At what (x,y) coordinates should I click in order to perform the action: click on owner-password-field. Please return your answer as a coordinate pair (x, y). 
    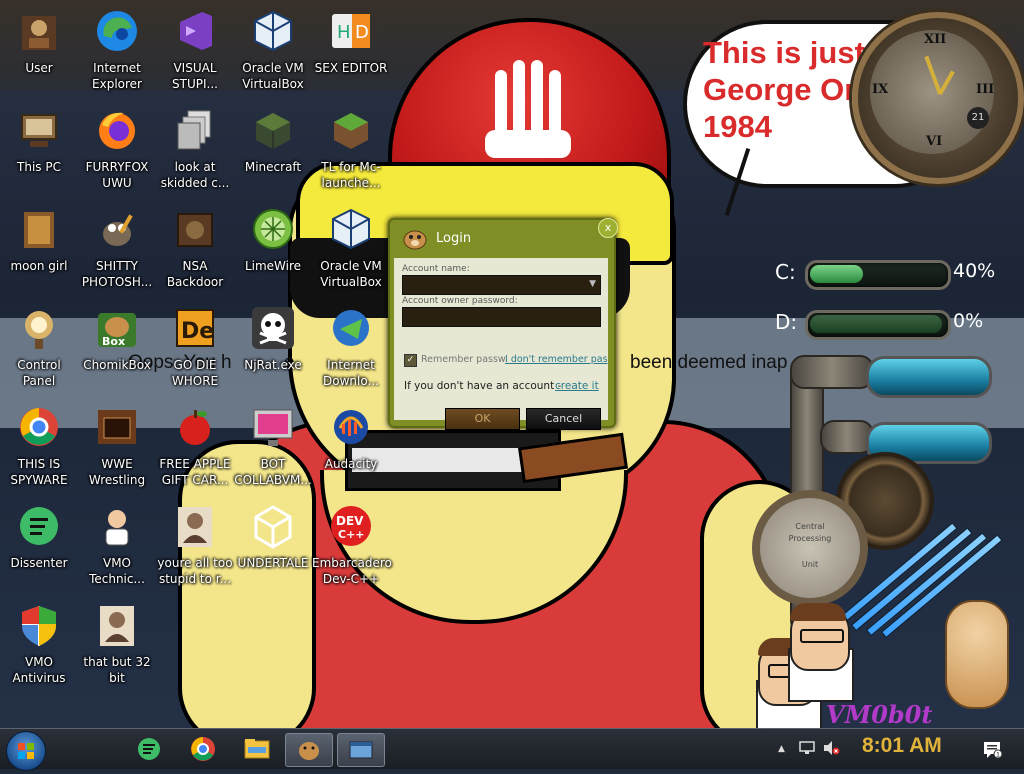
    Looking at the image, I should click on (501, 317).